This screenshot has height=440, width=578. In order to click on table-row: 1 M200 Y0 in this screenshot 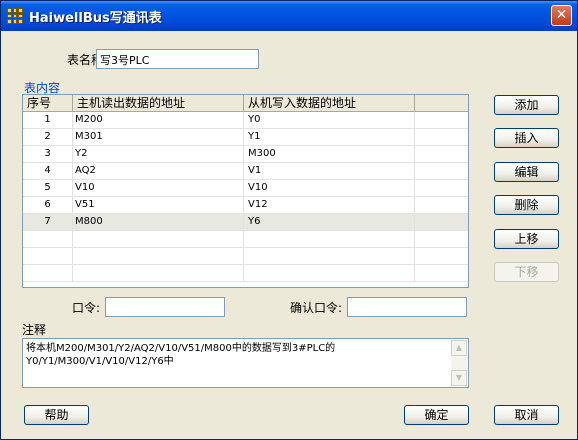, I will do `click(245, 120)`.